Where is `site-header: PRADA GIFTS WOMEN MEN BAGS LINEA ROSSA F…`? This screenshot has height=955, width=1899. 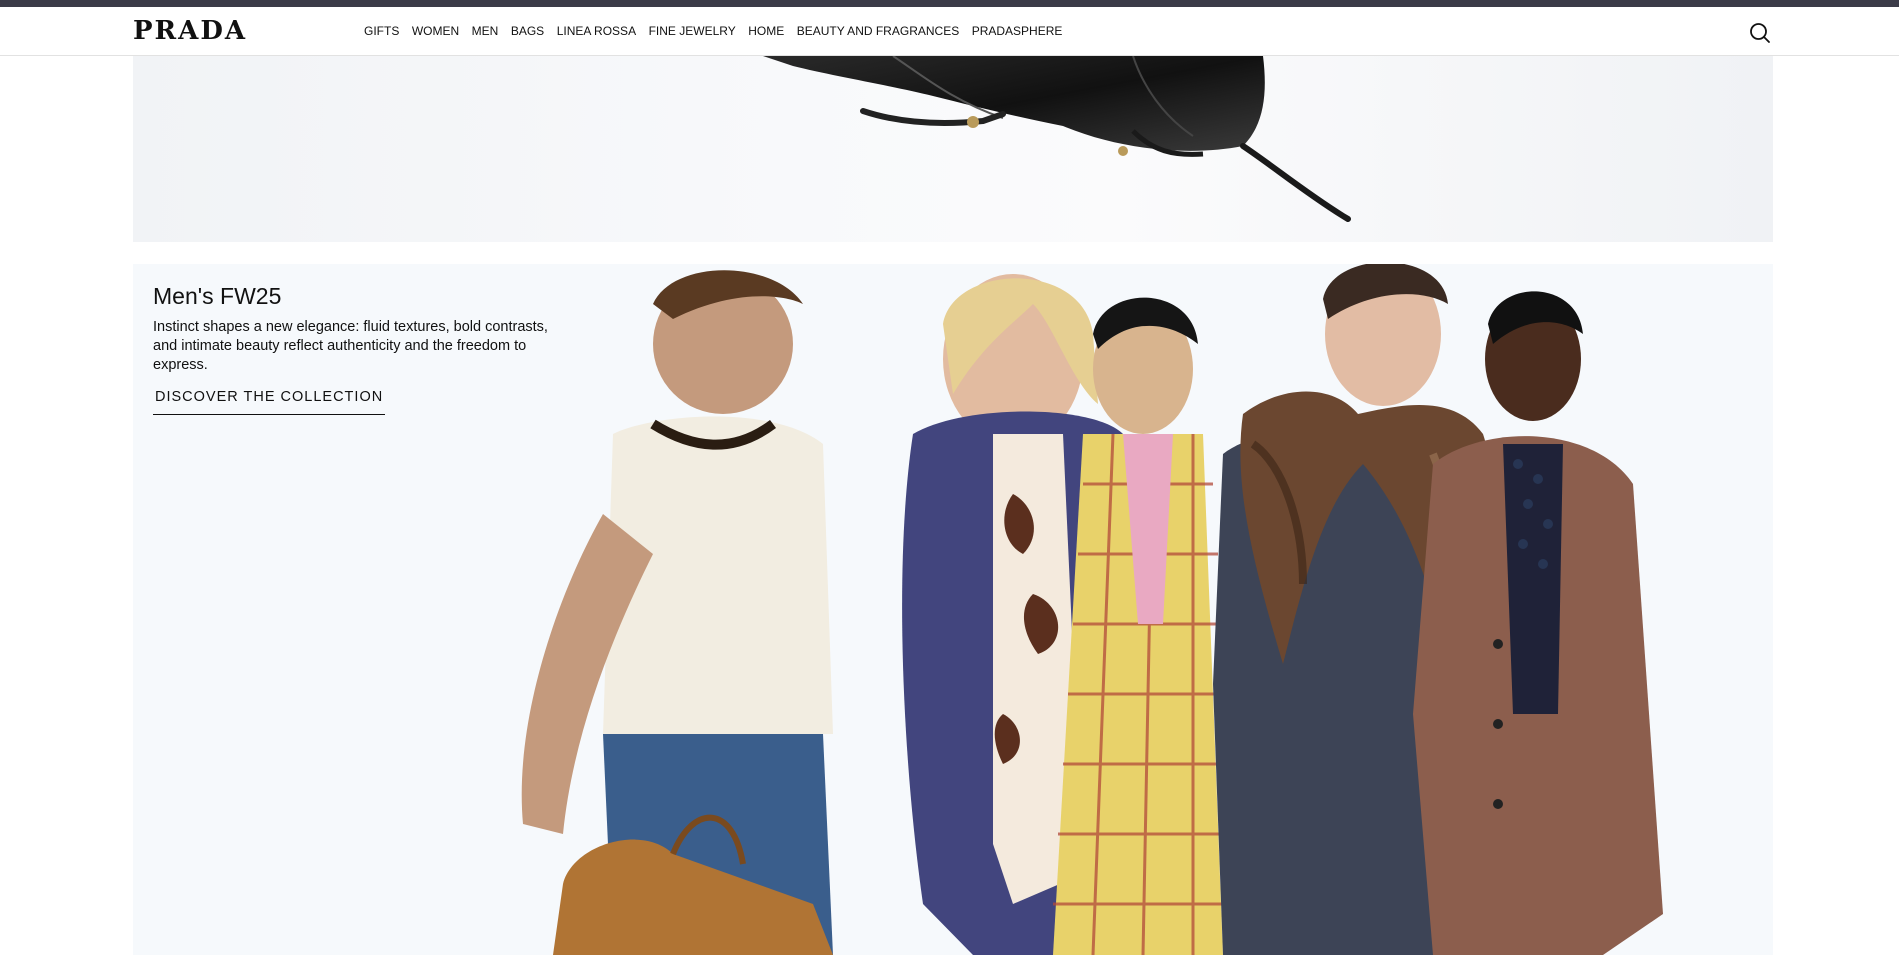
site-header: PRADA GIFTS WOMEN MEN BAGS LINEA ROSSA F… is located at coordinates (949, 31).